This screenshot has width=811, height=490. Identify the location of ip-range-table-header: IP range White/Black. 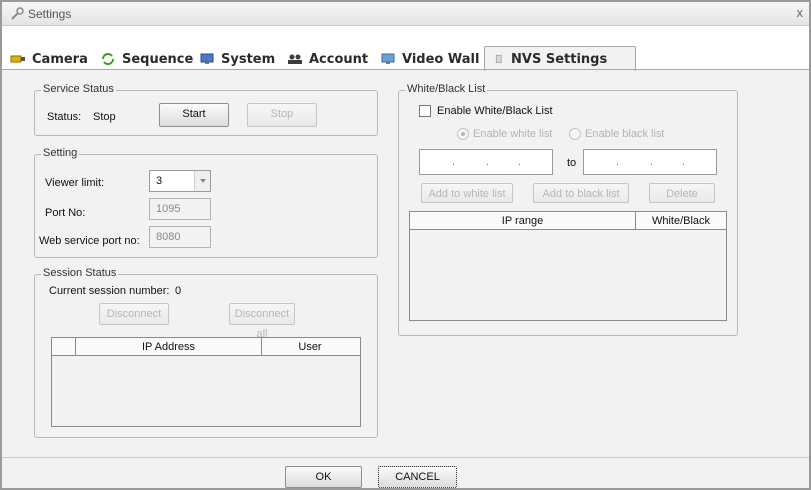
(568, 221).